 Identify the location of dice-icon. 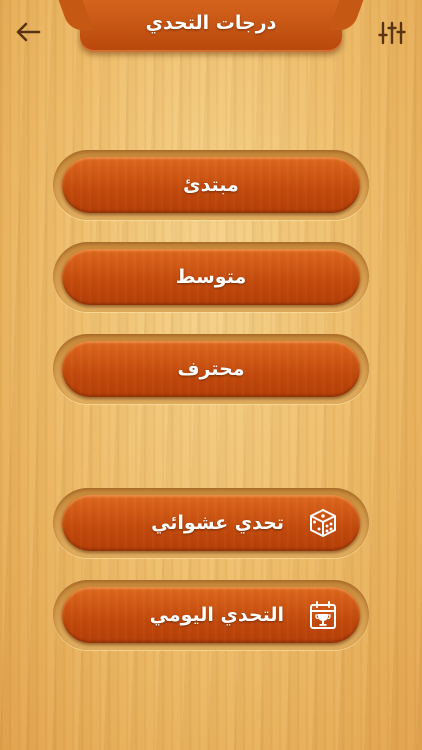
(323, 523).